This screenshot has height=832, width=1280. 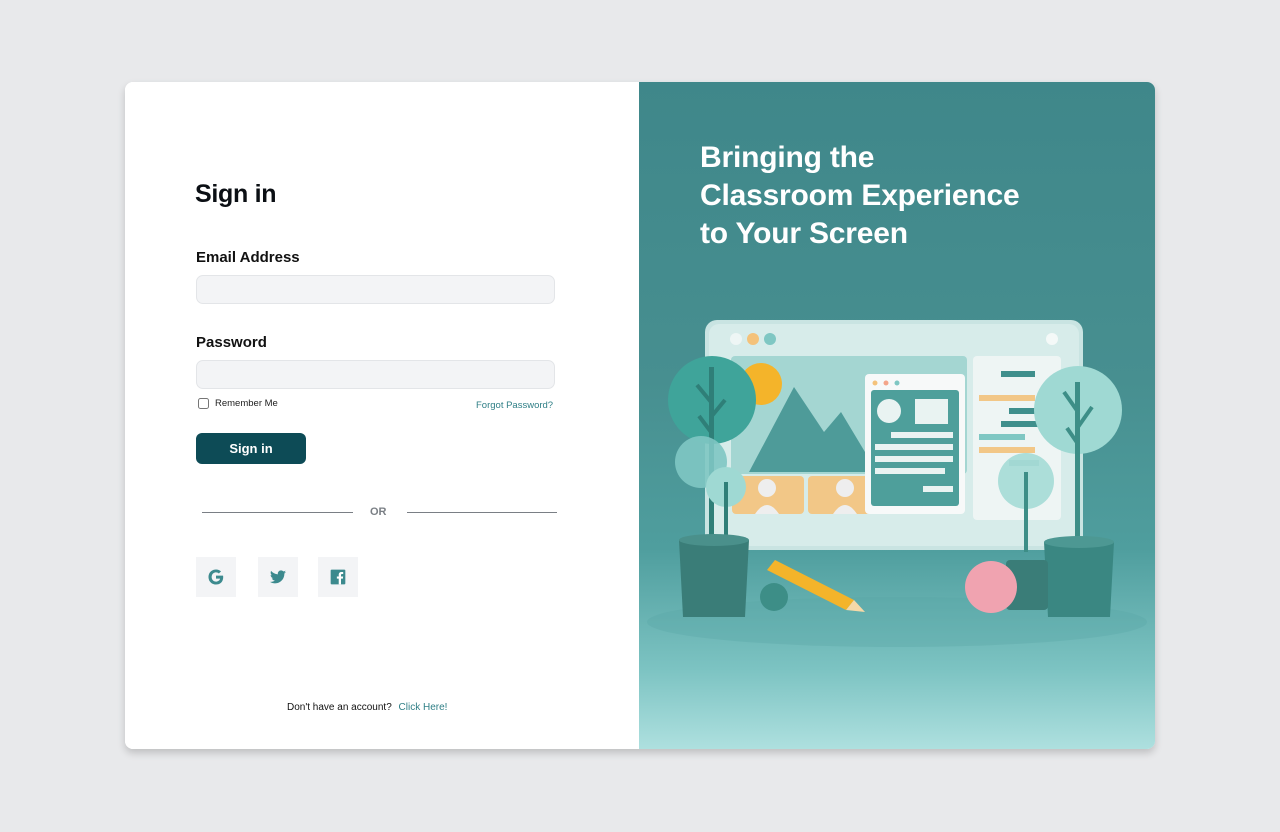 I want to click on twitter-icon, so click(x=278, y=577).